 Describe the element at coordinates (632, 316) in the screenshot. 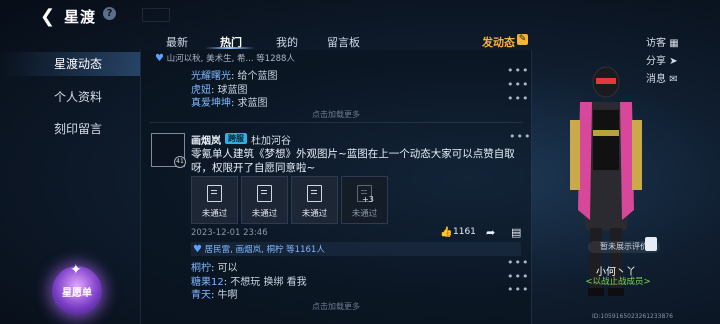

I see `player-uid: ID:1059165023261233876` at that location.